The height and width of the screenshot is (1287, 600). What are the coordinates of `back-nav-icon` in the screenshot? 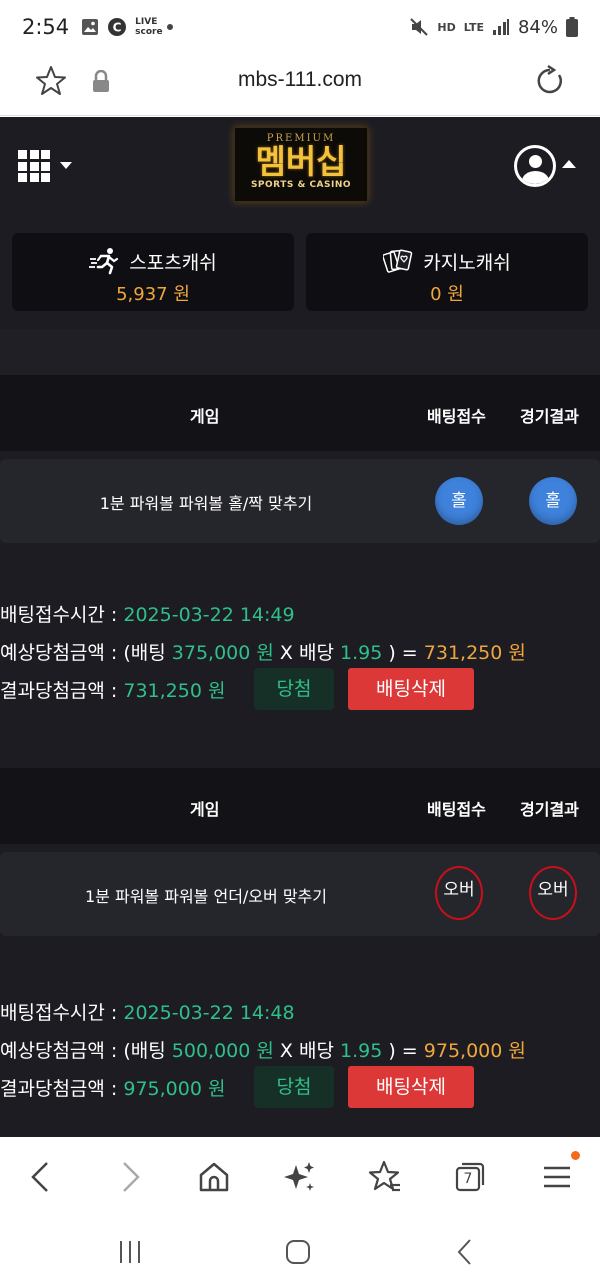 It's located at (466, 1252).